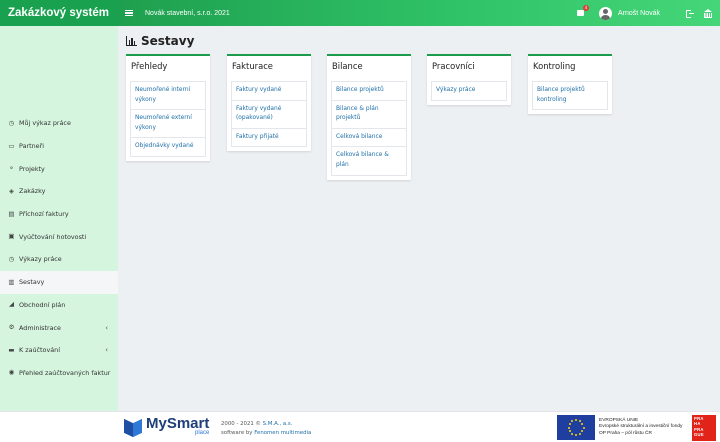  I want to click on cogs-icon: ⚙, so click(11, 327).